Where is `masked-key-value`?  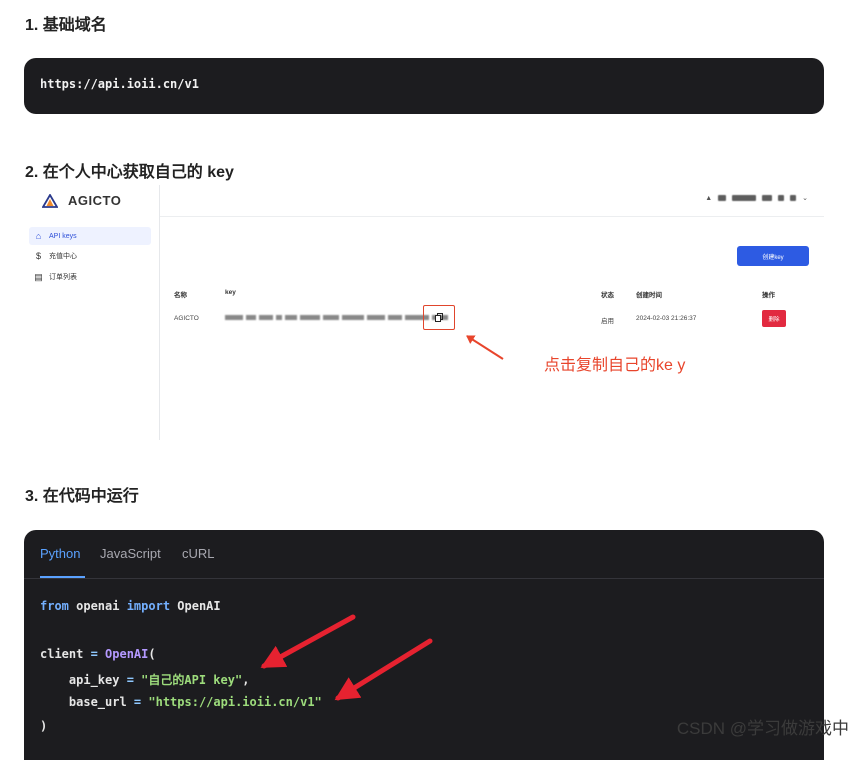 masked-key-value is located at coordinates (336, 317).